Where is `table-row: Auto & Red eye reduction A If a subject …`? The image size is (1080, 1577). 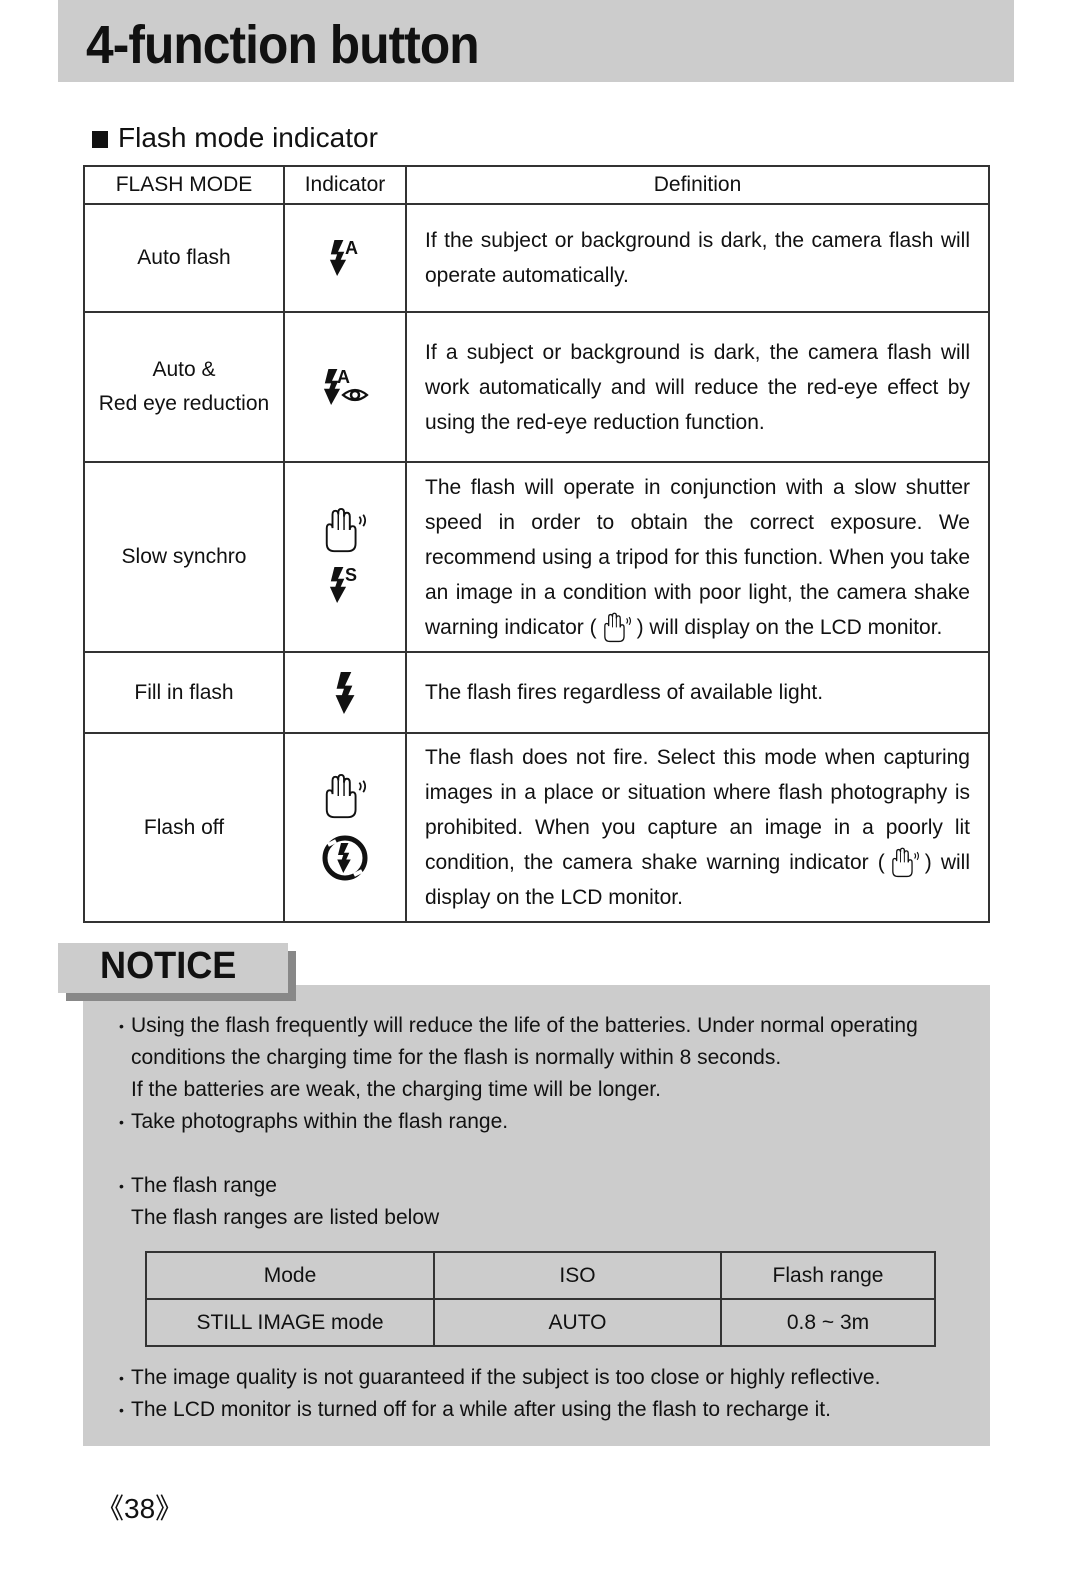 table-row: Auto & Red eye reduction A If a subject … is located at coordinates (536, 387).